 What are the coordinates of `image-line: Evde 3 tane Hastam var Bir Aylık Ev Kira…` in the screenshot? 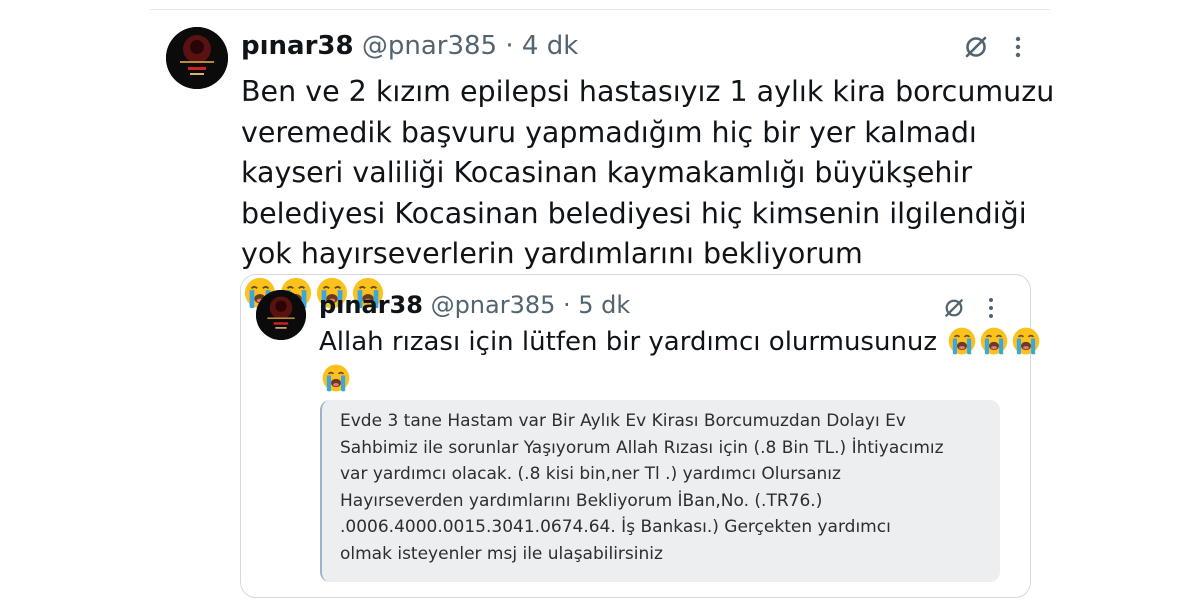 It's located at (623, 421).